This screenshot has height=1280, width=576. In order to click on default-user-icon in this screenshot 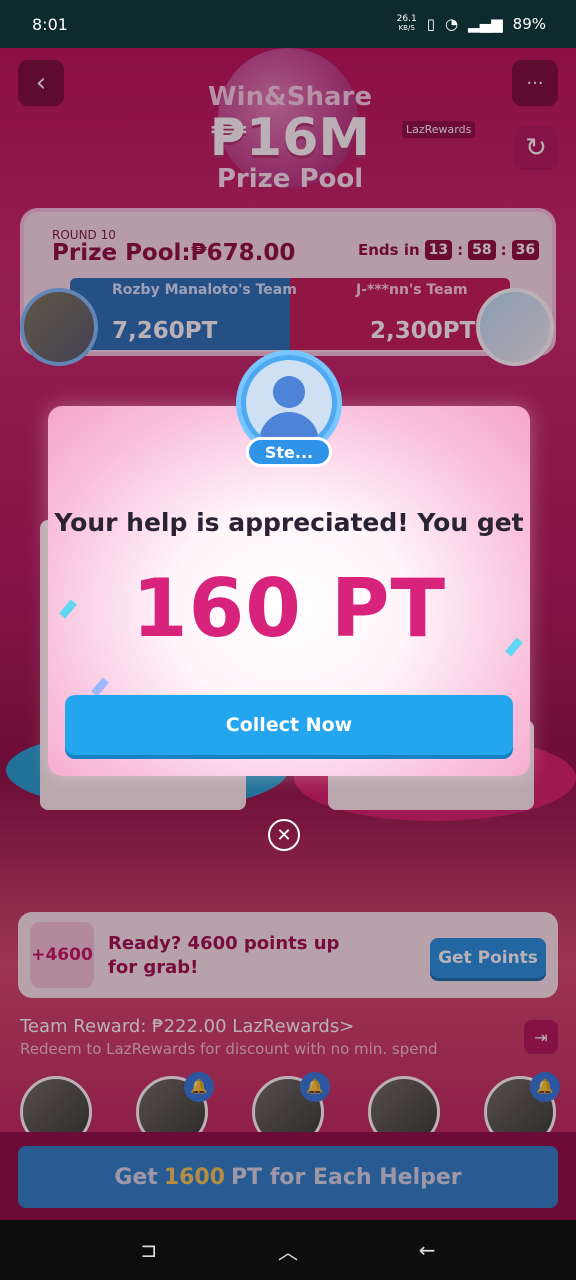, I will do `click(289, 403)`.